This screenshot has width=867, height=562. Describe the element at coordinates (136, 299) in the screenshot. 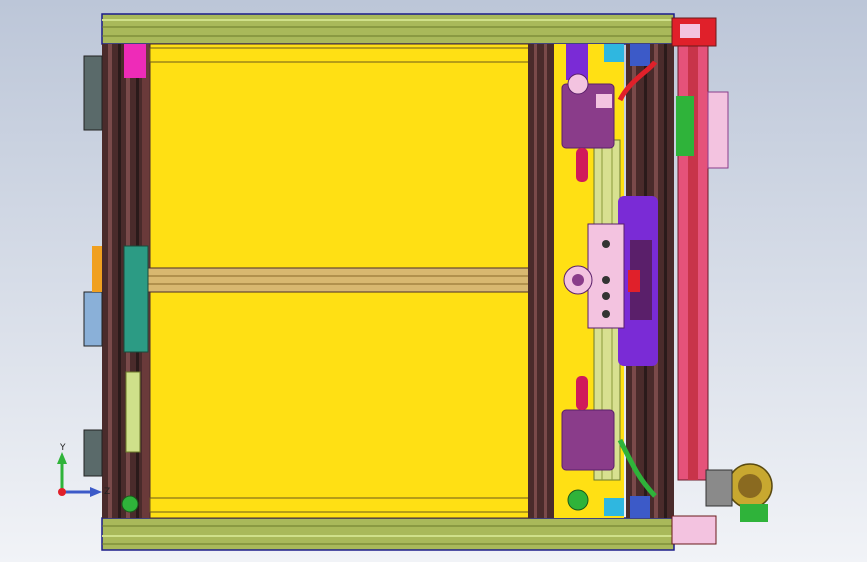

I see `left-mid-clamp` at that location.